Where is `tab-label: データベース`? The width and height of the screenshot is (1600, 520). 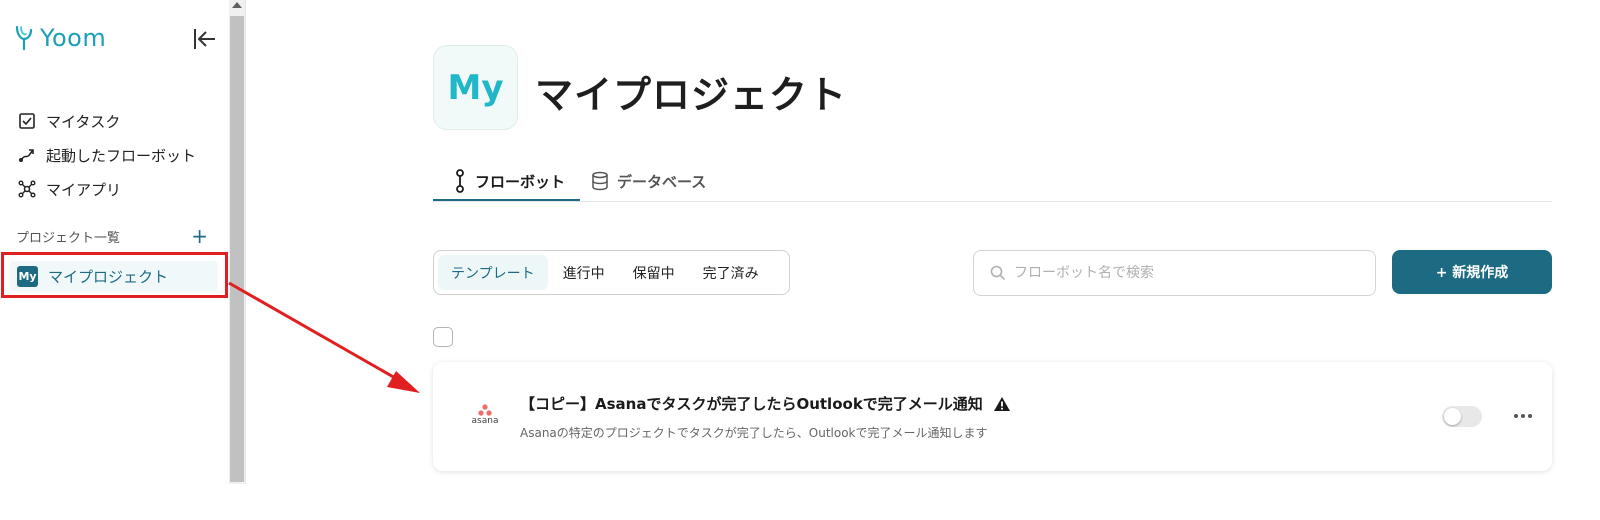 tab-label: データベース is located at coordinates (662, 181).